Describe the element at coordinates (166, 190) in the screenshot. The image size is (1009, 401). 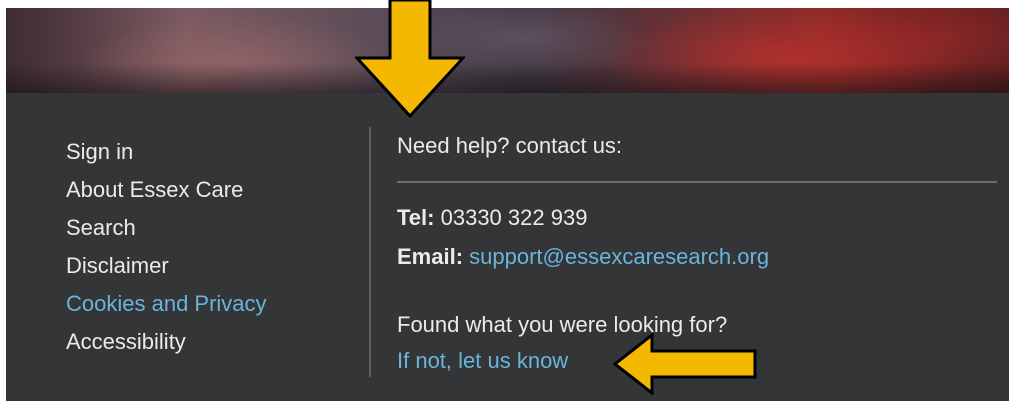
I see `footer-link-about: About Essex Care` at that location.